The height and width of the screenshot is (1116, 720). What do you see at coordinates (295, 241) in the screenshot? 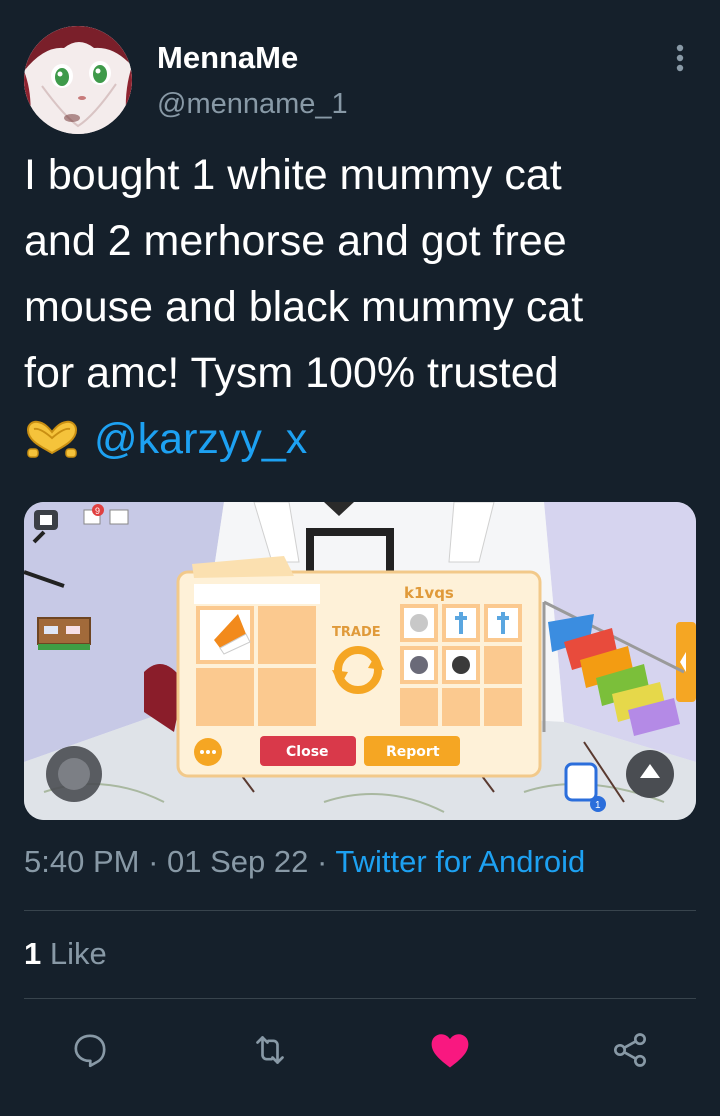
I see `tweet-text-line: and 2 merhorse and got free` at bounding box center [295, 241].